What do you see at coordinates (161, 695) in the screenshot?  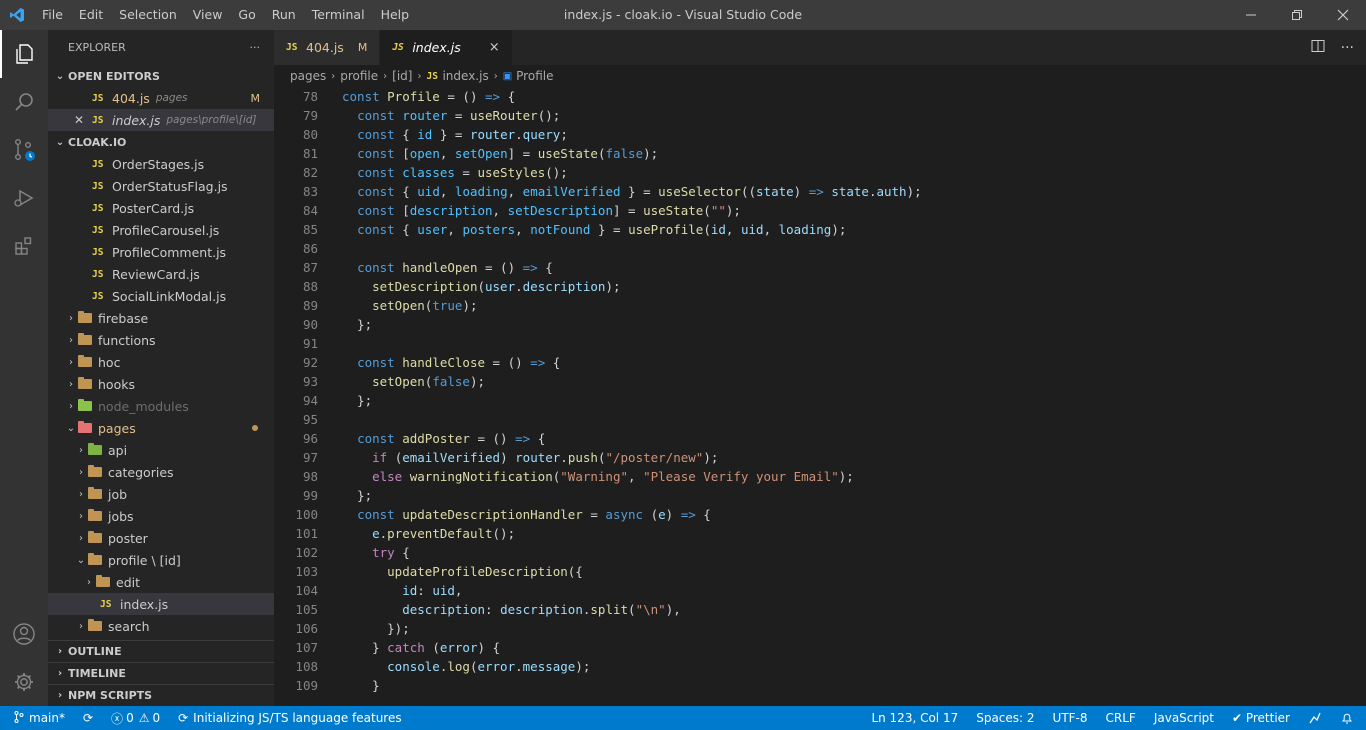 I see `npm-scripts-section: › NPM SCRIPTS` at bounding box center [161, 695].